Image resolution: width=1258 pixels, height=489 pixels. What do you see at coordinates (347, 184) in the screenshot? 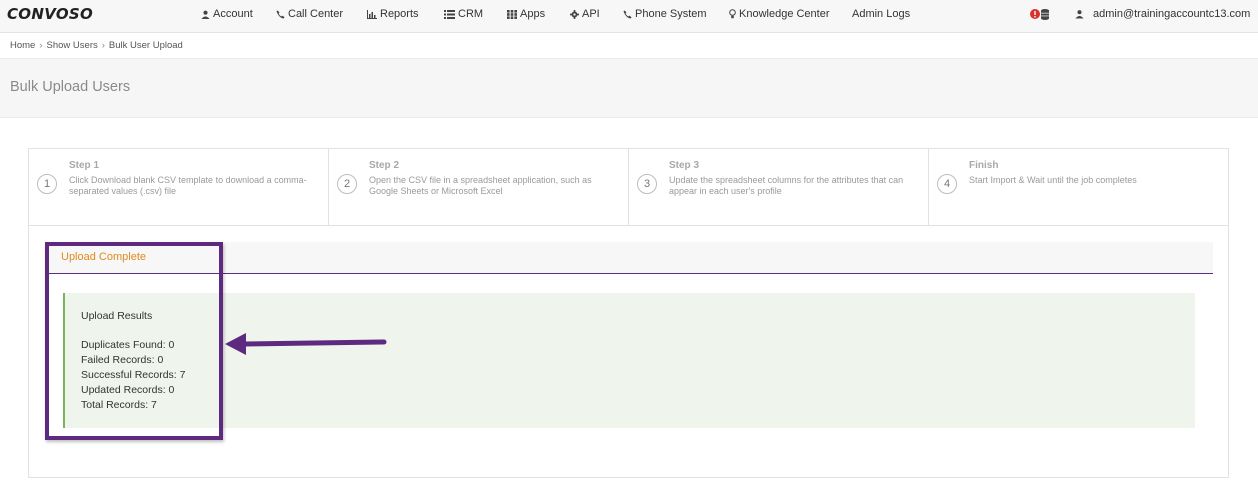
I see `step-number-badge: 2` at bounding box center [347, 184].